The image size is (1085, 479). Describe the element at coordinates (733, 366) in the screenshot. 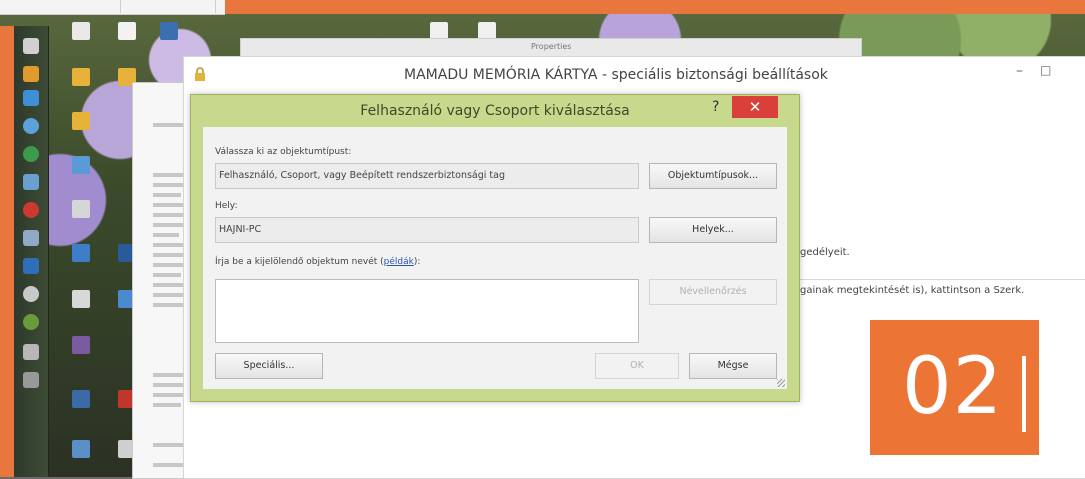

I see `cancel-button: Mégse` at that location.